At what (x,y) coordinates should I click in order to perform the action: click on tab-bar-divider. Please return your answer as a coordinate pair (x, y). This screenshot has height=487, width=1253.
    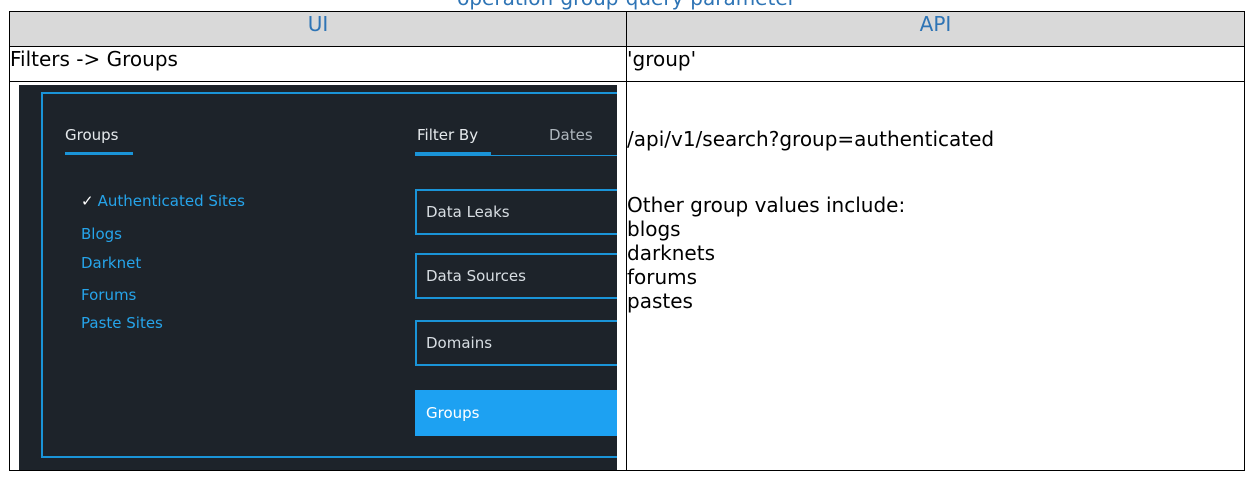
    Looking at the image, I should click on (516, 155).